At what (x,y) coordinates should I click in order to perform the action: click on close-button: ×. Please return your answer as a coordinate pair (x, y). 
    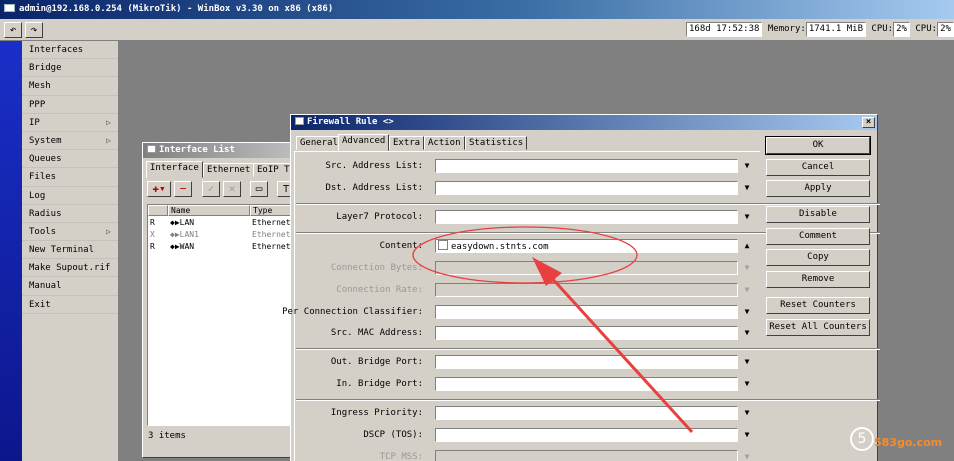
    Looking at the image, I should click on (868, 122).